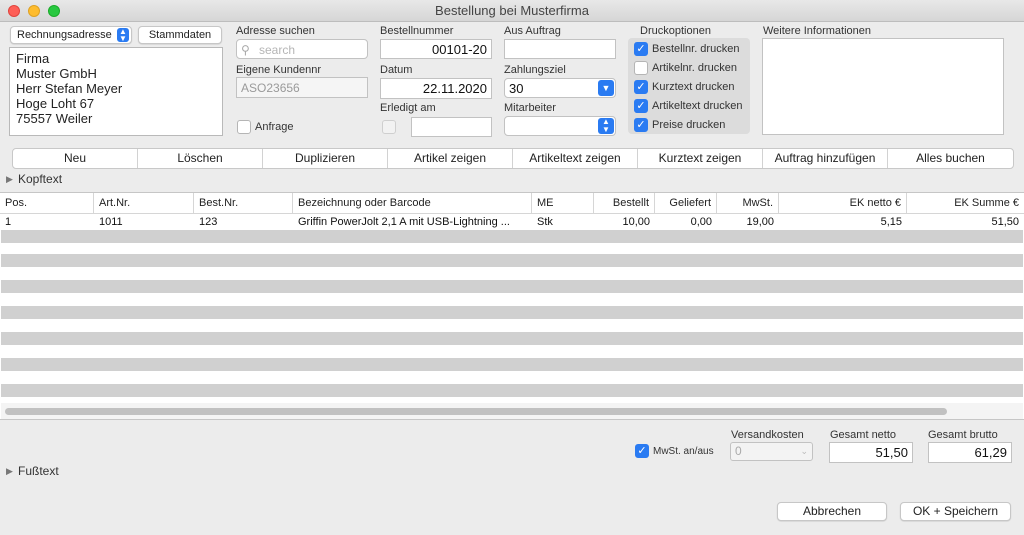 Image resolution: width=1024 pixels, height=535 pixels. What do you see at coordinates (34, 11) in the screenshot?
I see `minimize-window-icon` at bounding box center [34, 11].